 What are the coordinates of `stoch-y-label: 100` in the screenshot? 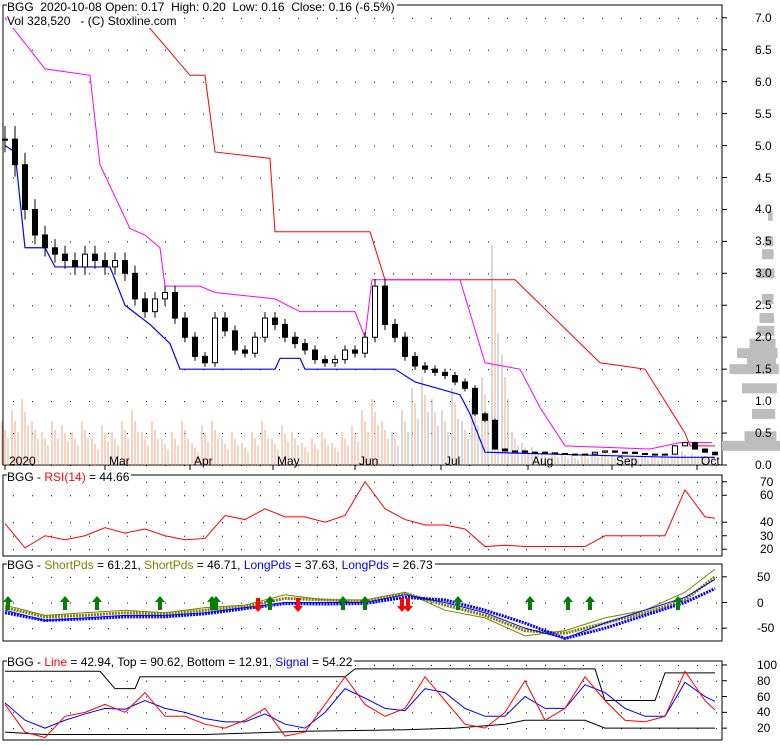 It's located at (767, 664).